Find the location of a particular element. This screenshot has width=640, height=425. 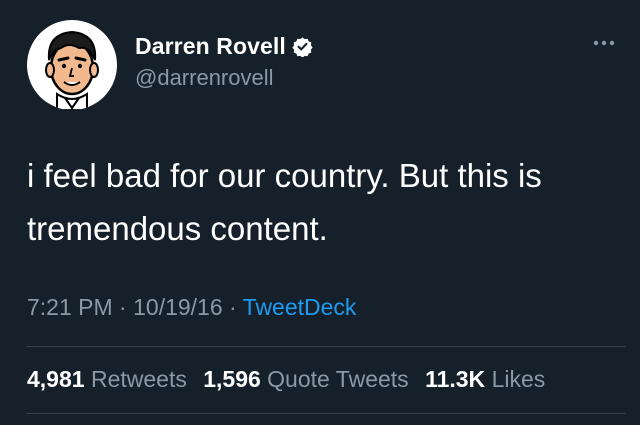

tweet-meta: 7:21 PM · 10/19/16 · TweetDeck is located at coordinates (191, 307).